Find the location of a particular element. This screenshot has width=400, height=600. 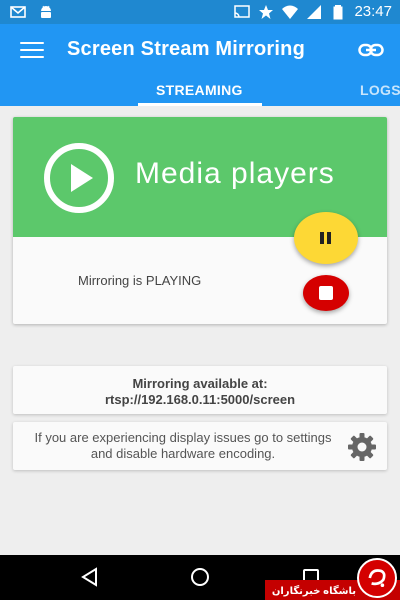

stop-button is located at coordinates (326, 293).